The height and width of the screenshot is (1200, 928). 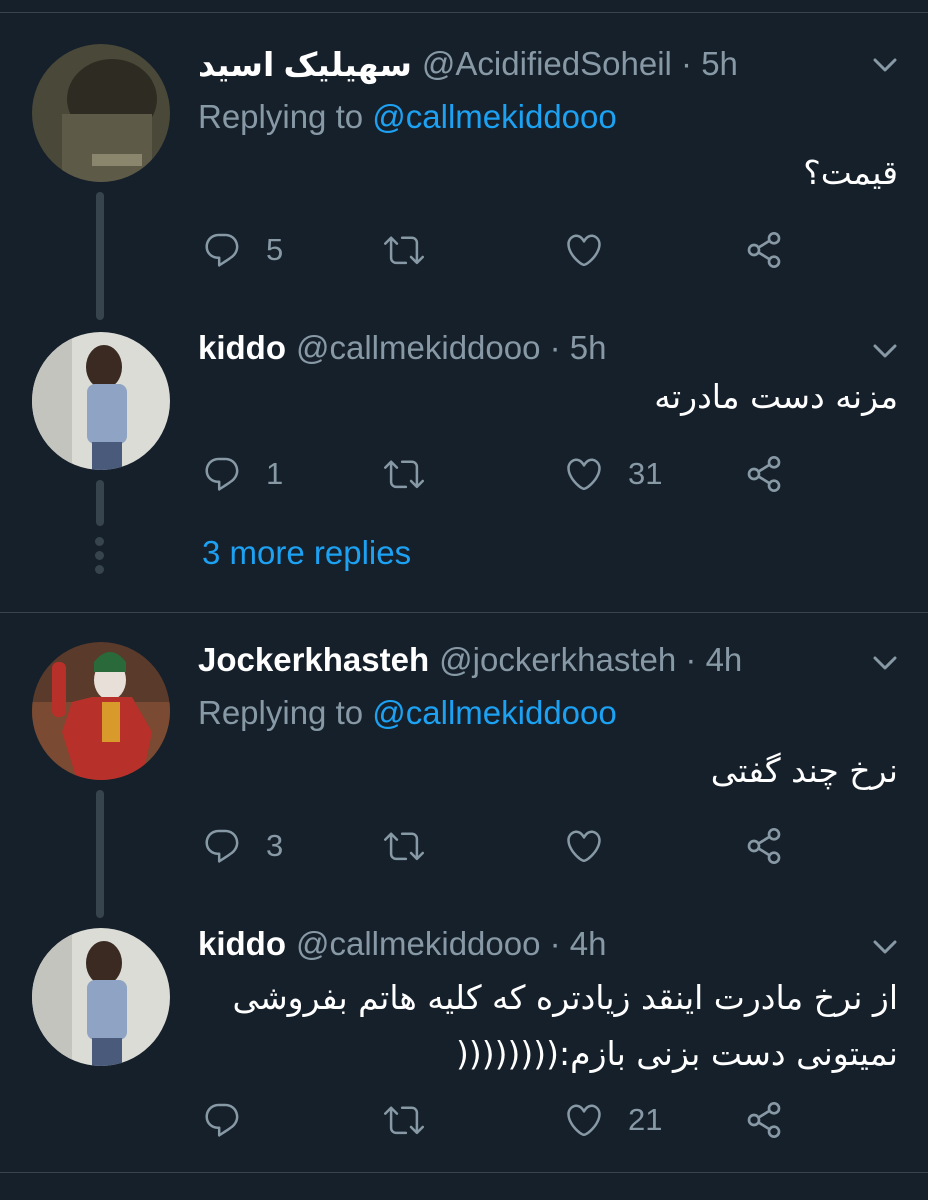 What do you see at coordinates (305, 64) in the screenshot?
I see `display-name: سهیلیک اسید` at bounding box center [305, 64].